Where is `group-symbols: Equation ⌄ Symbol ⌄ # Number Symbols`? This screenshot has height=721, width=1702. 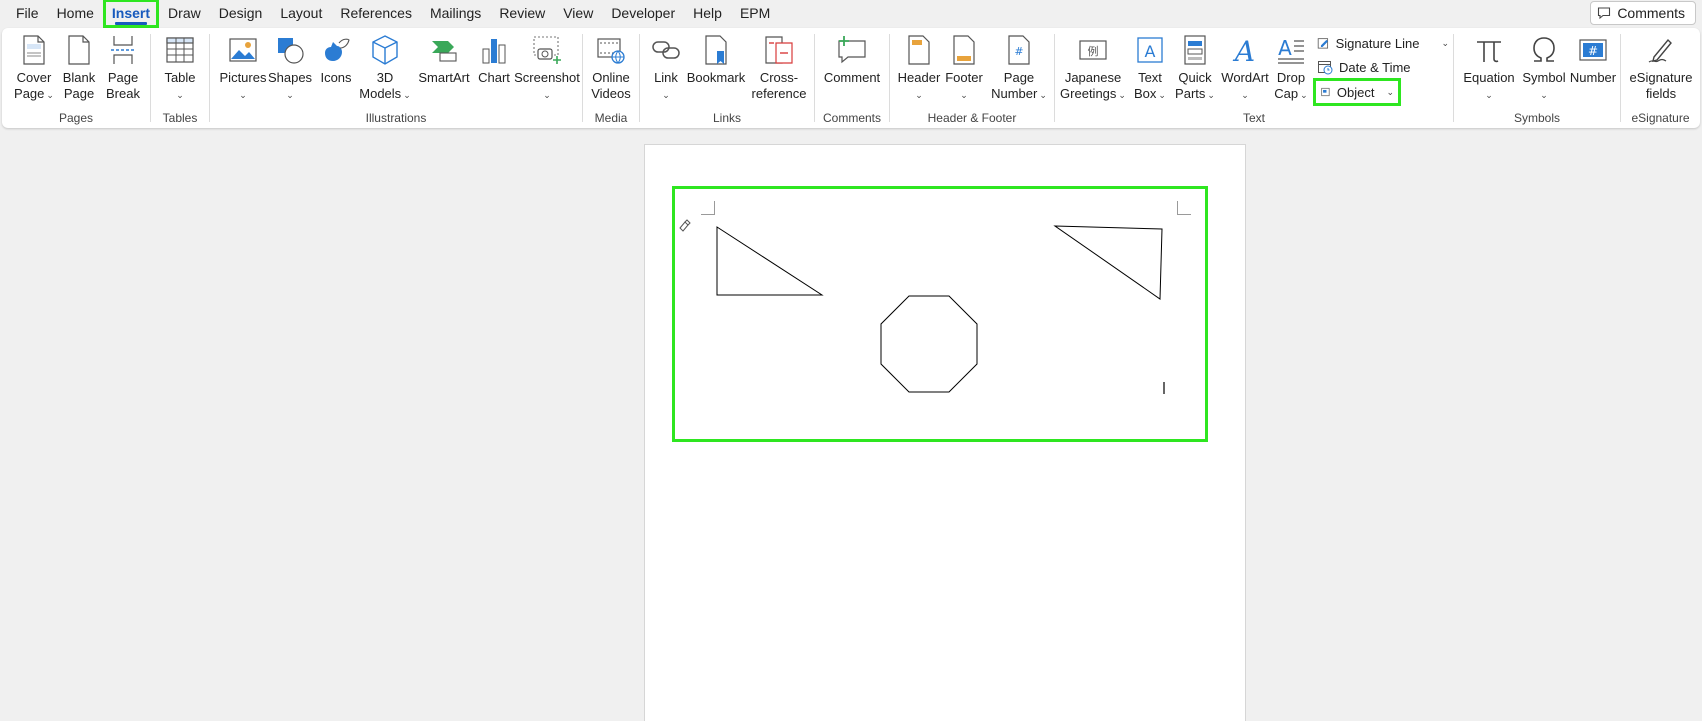
group-symbols: Equation ⌄ Symbol ⌄ # Number Symbols is located at coordinates (1537, 78).